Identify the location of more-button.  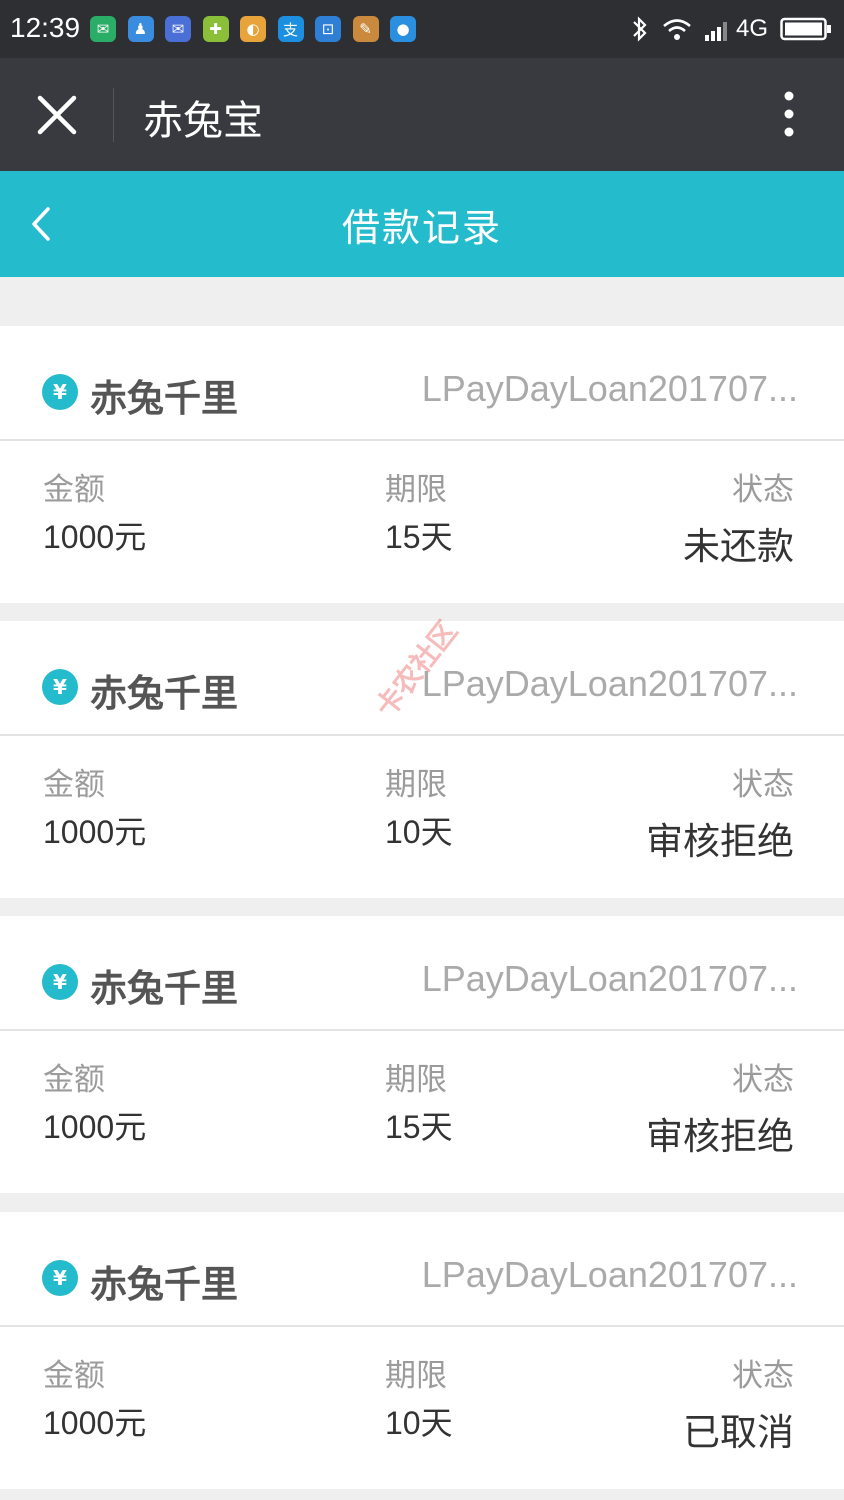
(789, 115).